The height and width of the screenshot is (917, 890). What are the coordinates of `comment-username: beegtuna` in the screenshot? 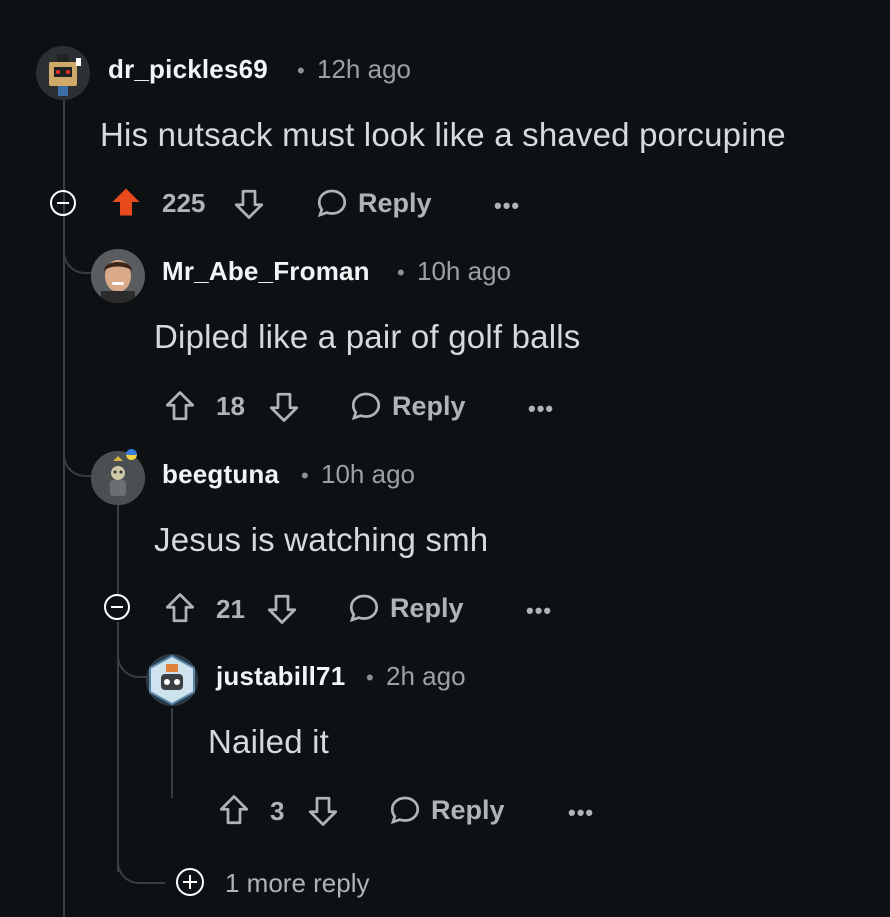 It's located at (220, 474).